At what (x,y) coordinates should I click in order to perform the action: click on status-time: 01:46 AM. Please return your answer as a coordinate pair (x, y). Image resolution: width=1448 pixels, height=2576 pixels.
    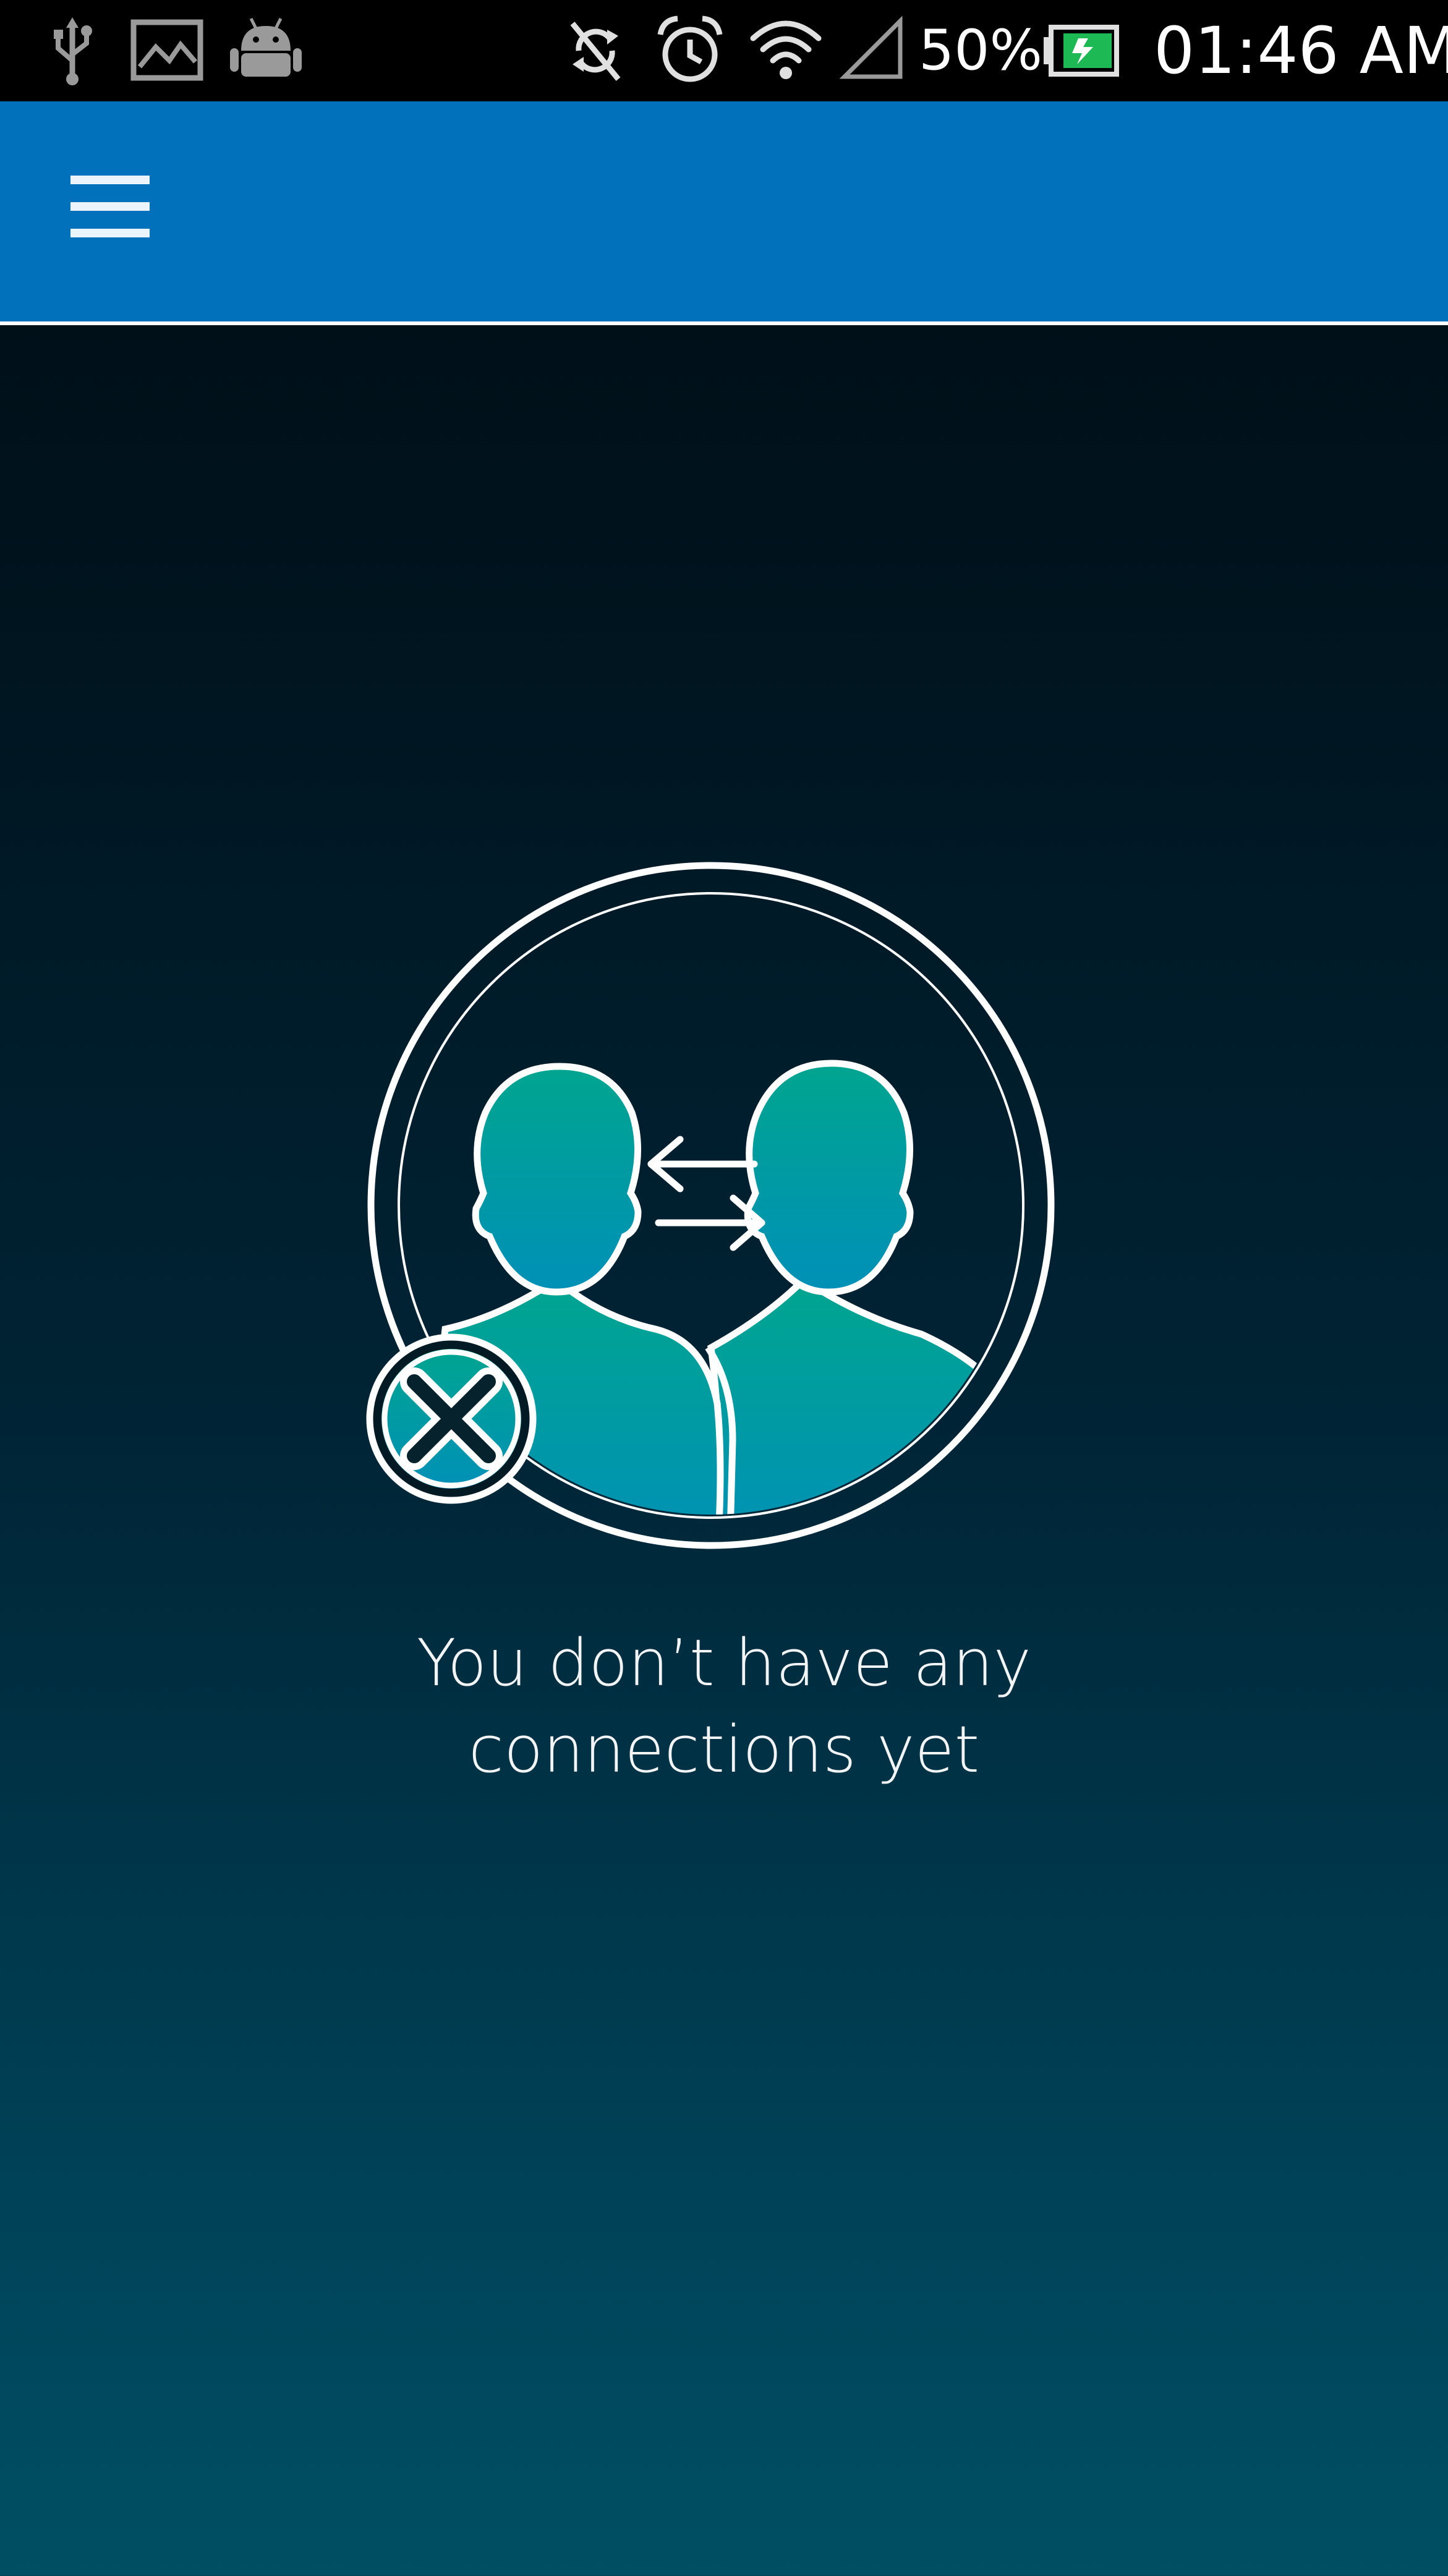
    Looking at the image, I should click on (1301, 50).